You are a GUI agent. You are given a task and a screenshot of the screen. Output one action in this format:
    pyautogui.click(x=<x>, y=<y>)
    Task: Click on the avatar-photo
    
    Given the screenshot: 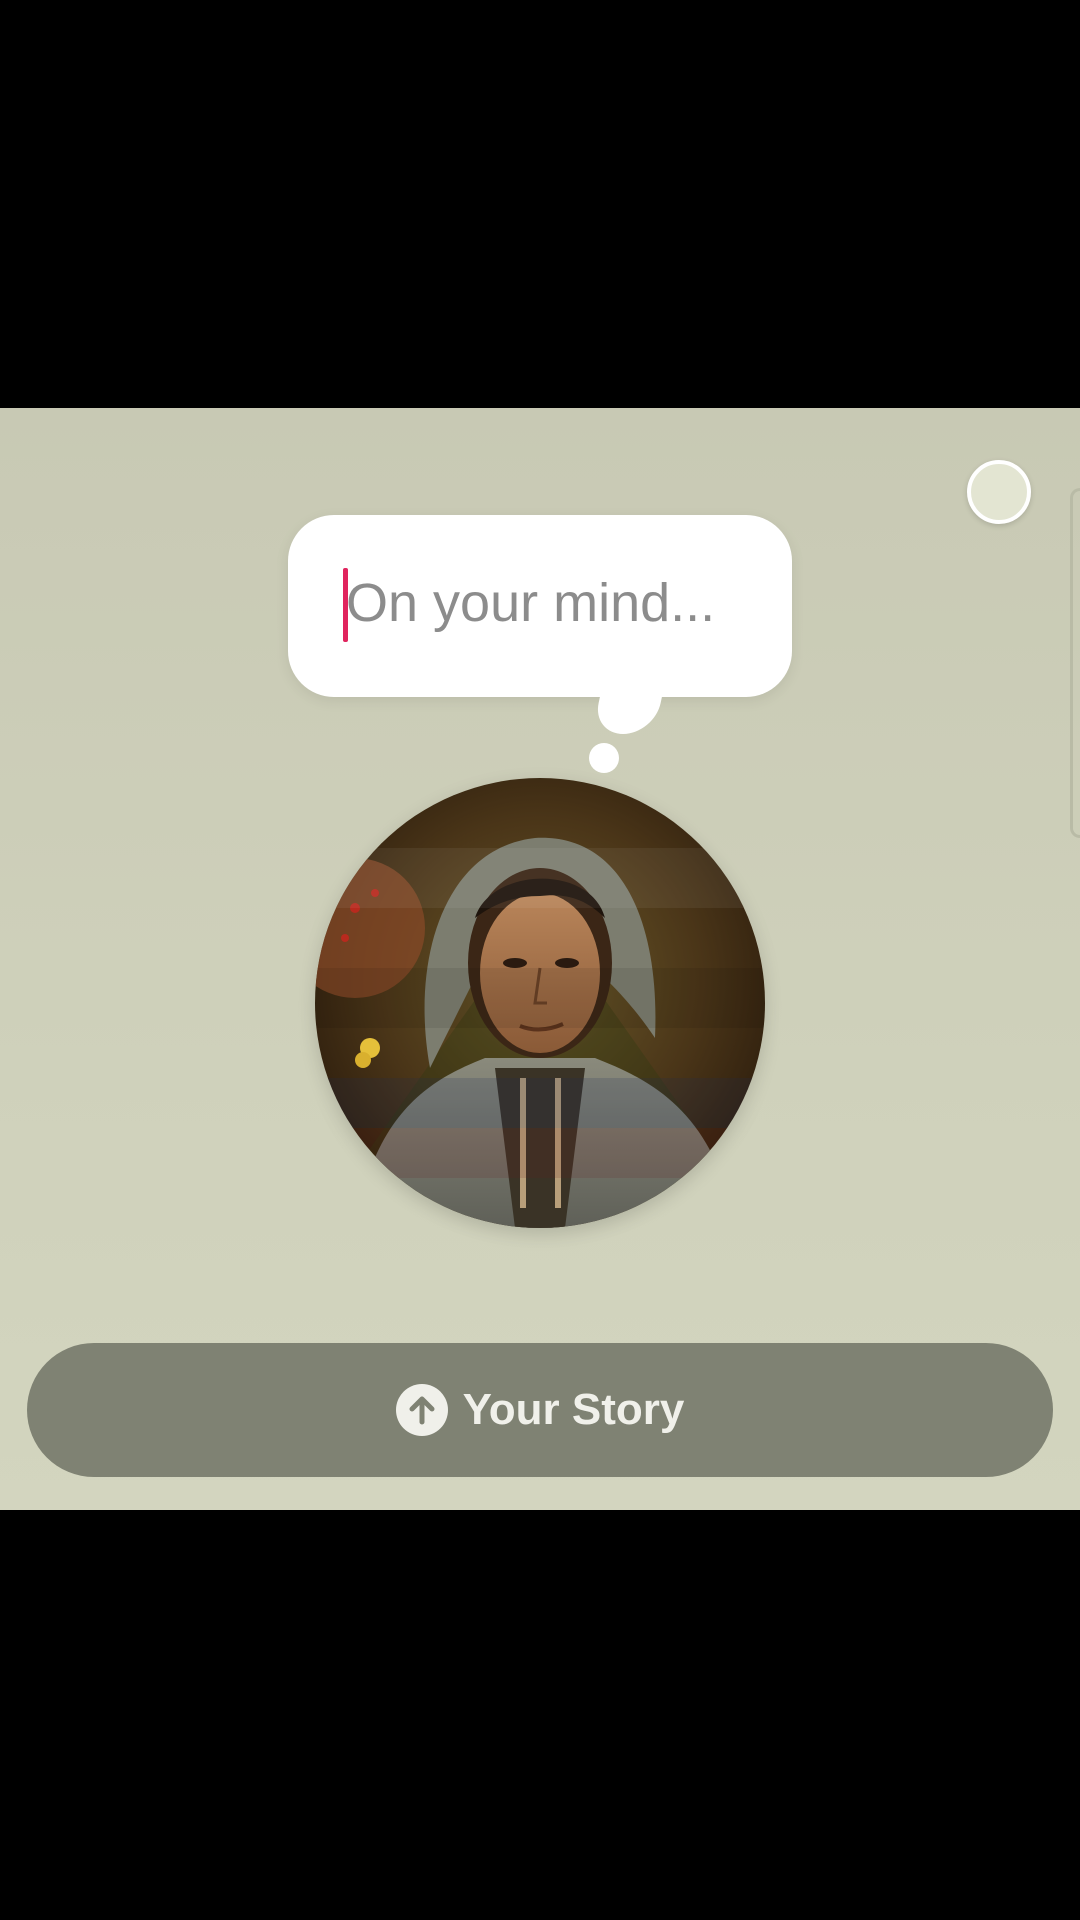 What is the action you would take?
    pyautogui.click(x=540, y=1003)
    